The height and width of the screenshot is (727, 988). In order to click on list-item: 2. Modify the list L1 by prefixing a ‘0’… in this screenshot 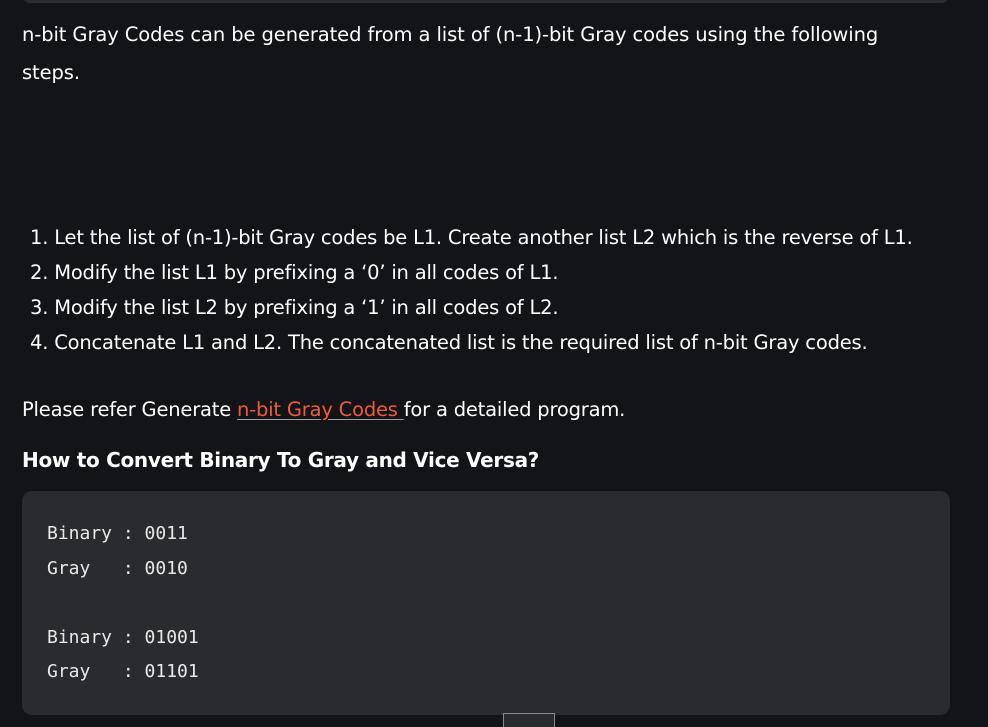, I will do `click(294, 272)`.